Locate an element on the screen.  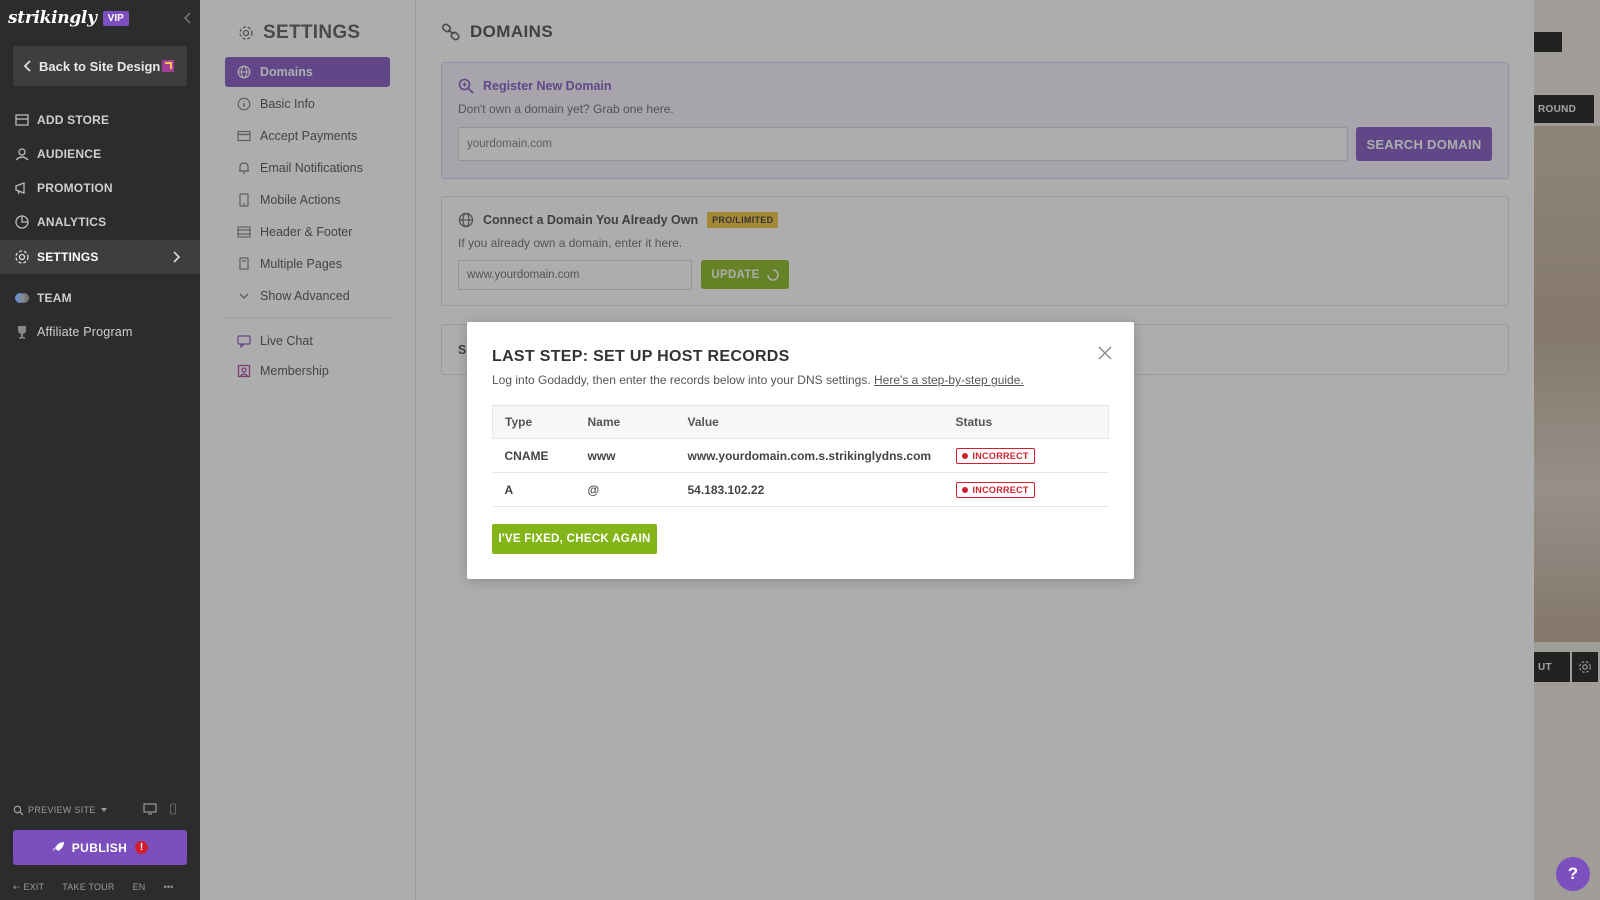
language-link: EN is located at coordinates (139, 887).